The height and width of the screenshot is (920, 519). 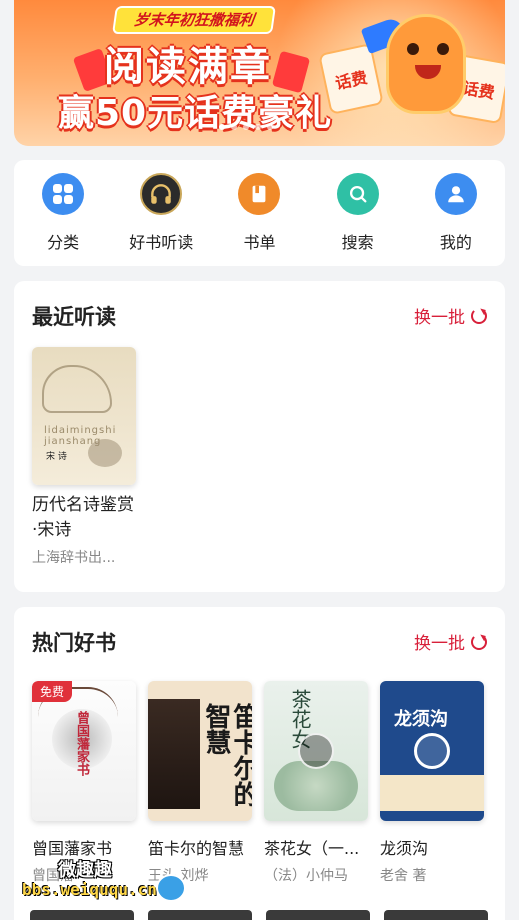 I want to click on nav-category: 分类, so click(x=63, y=213).